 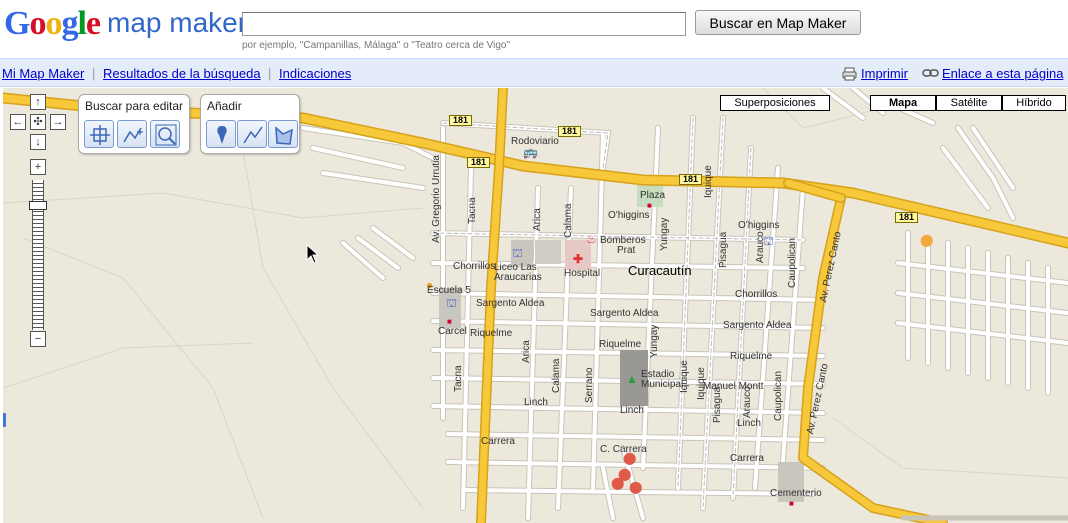 I want to click on sidebar-toggle-tab, so click(x=4, y=420).